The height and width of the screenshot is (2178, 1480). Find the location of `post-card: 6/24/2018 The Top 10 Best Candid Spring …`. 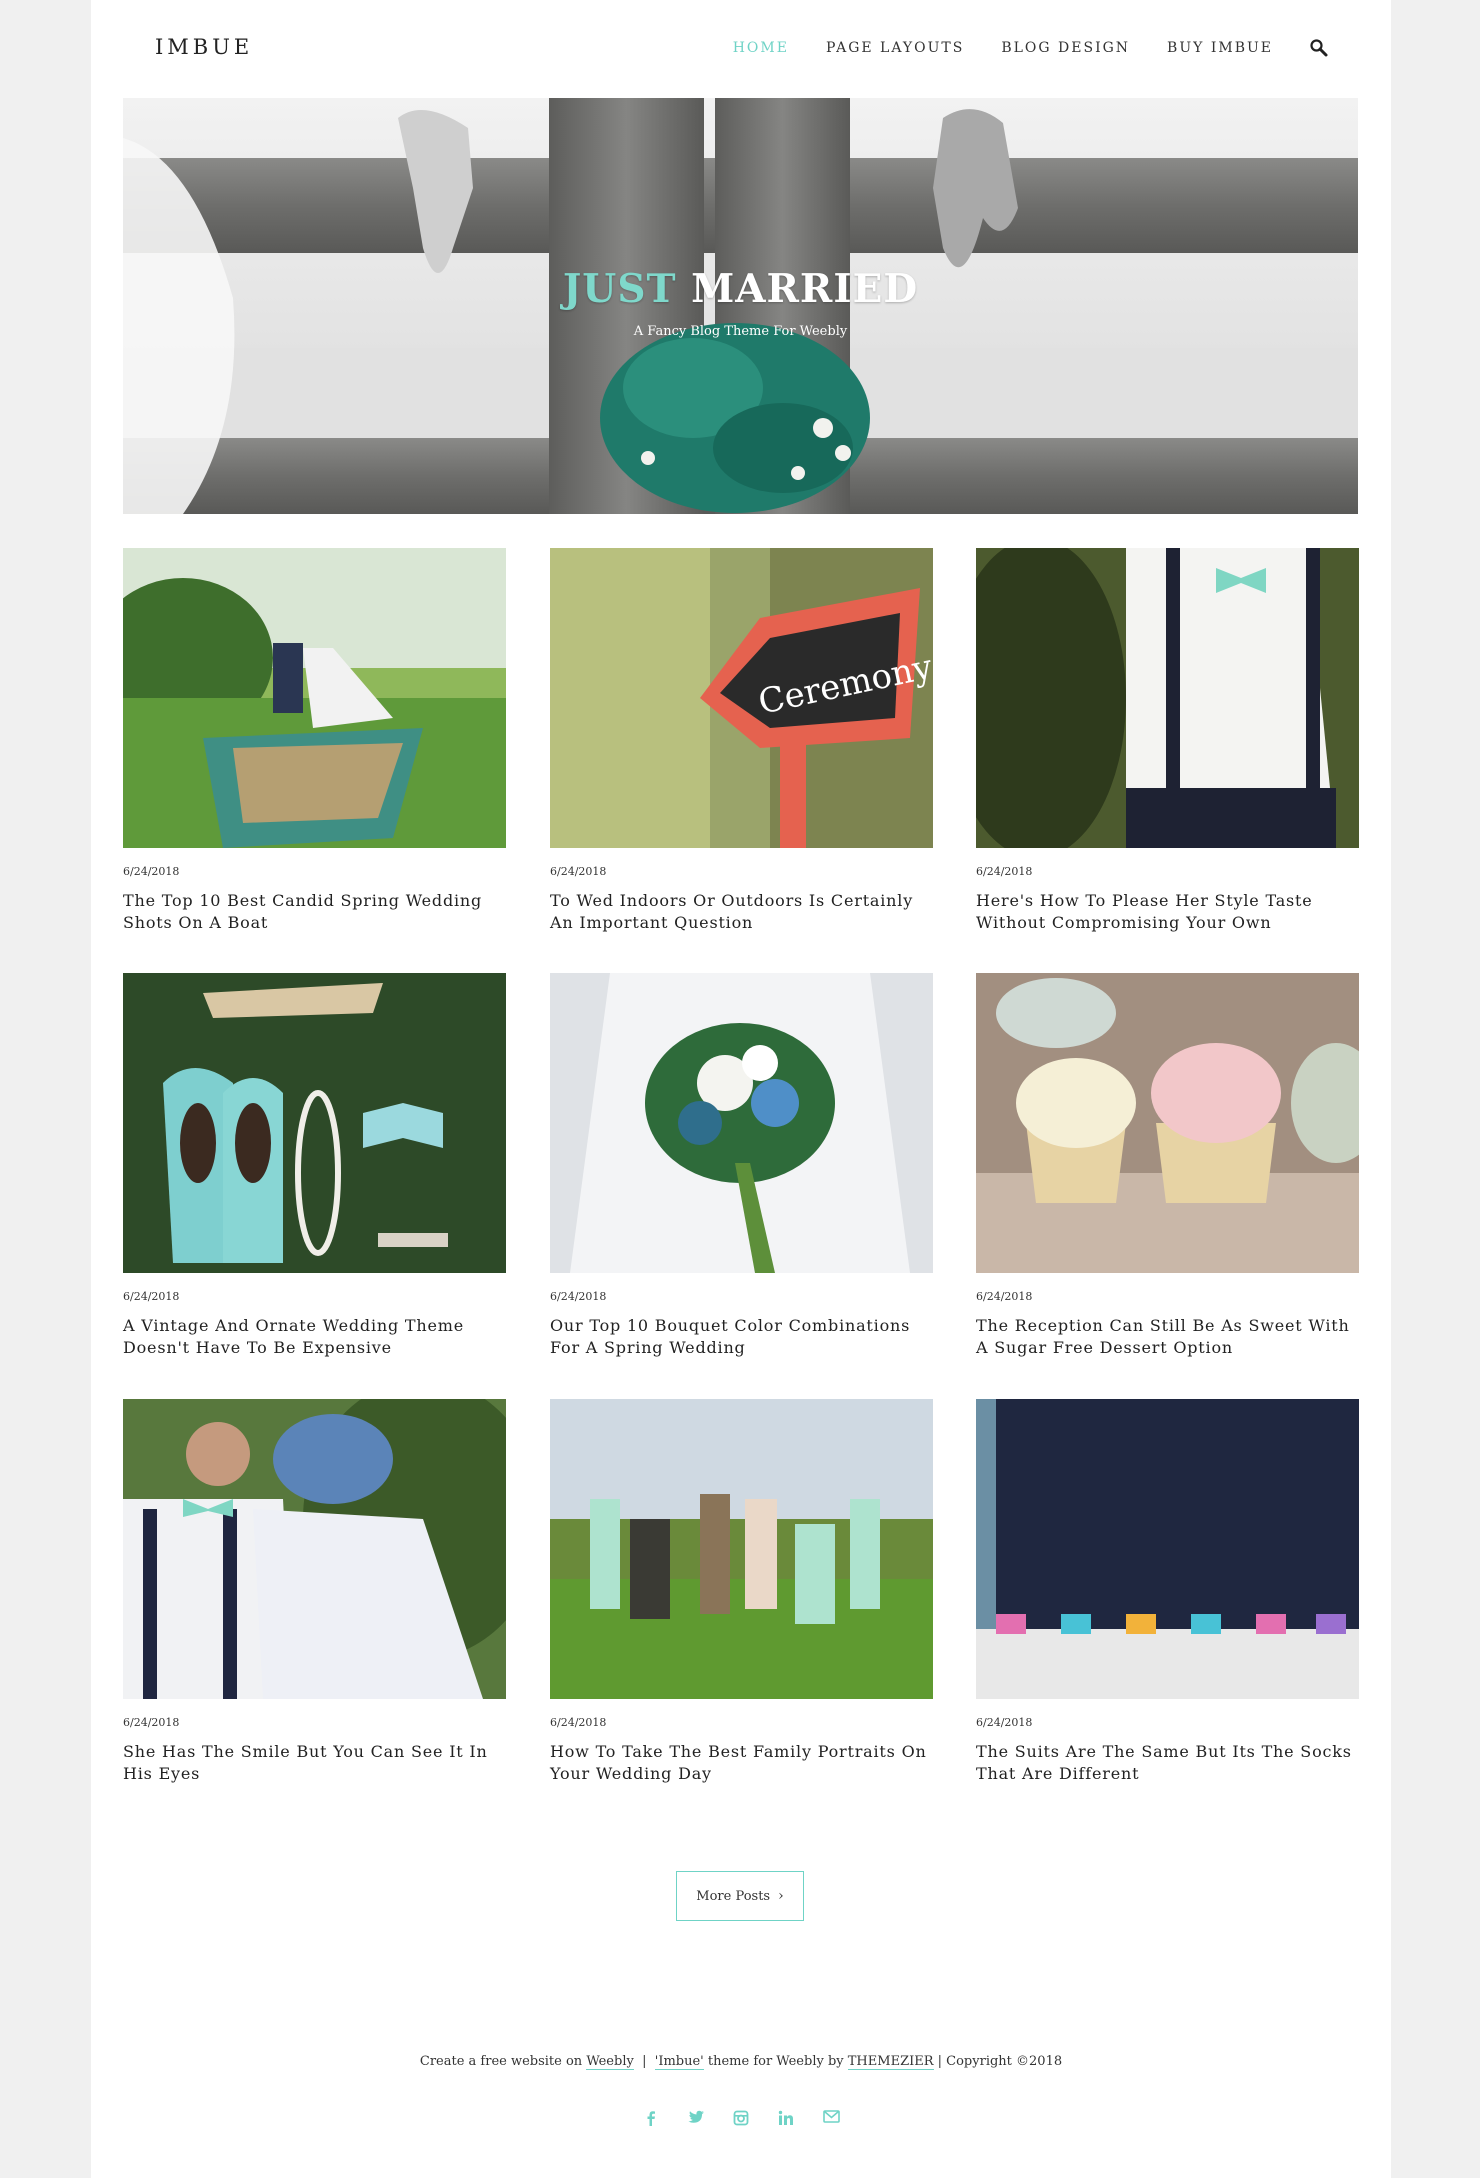

post-card: 6/24/2018 The Top 10 Best Candid Spring … is located at coordinates (314, 741).